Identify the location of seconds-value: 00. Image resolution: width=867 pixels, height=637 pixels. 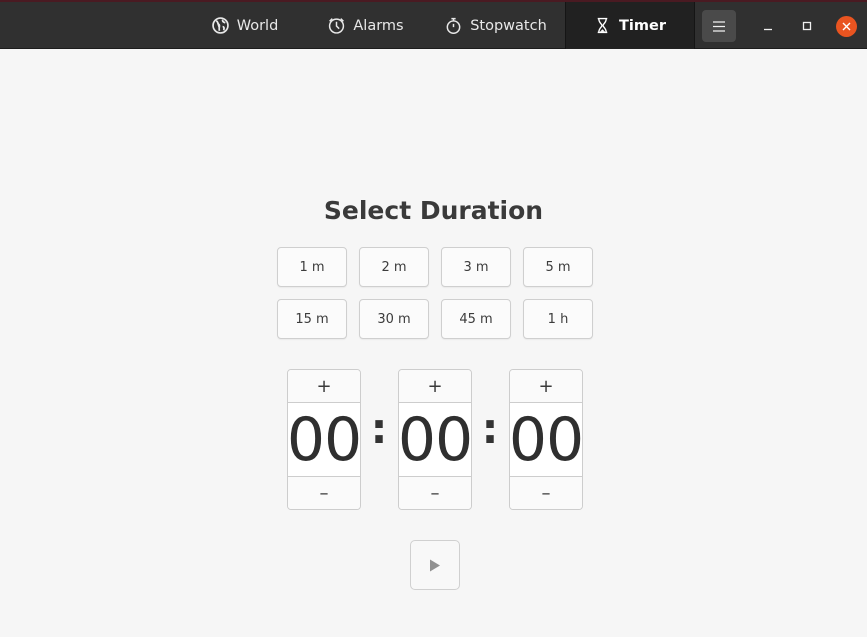
(546, 440).